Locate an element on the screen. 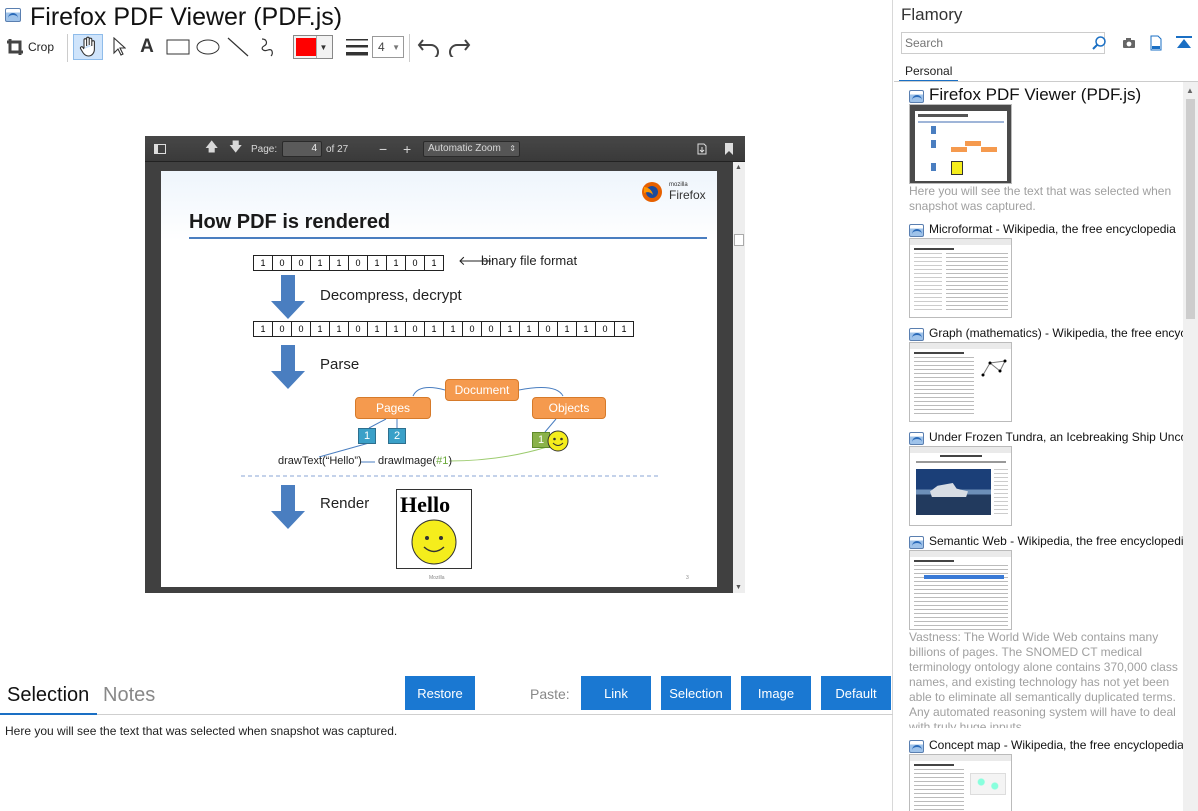 The width and height of the screenshot is (1198, 811). ellipse-icon is located at coordinates (208, 47).